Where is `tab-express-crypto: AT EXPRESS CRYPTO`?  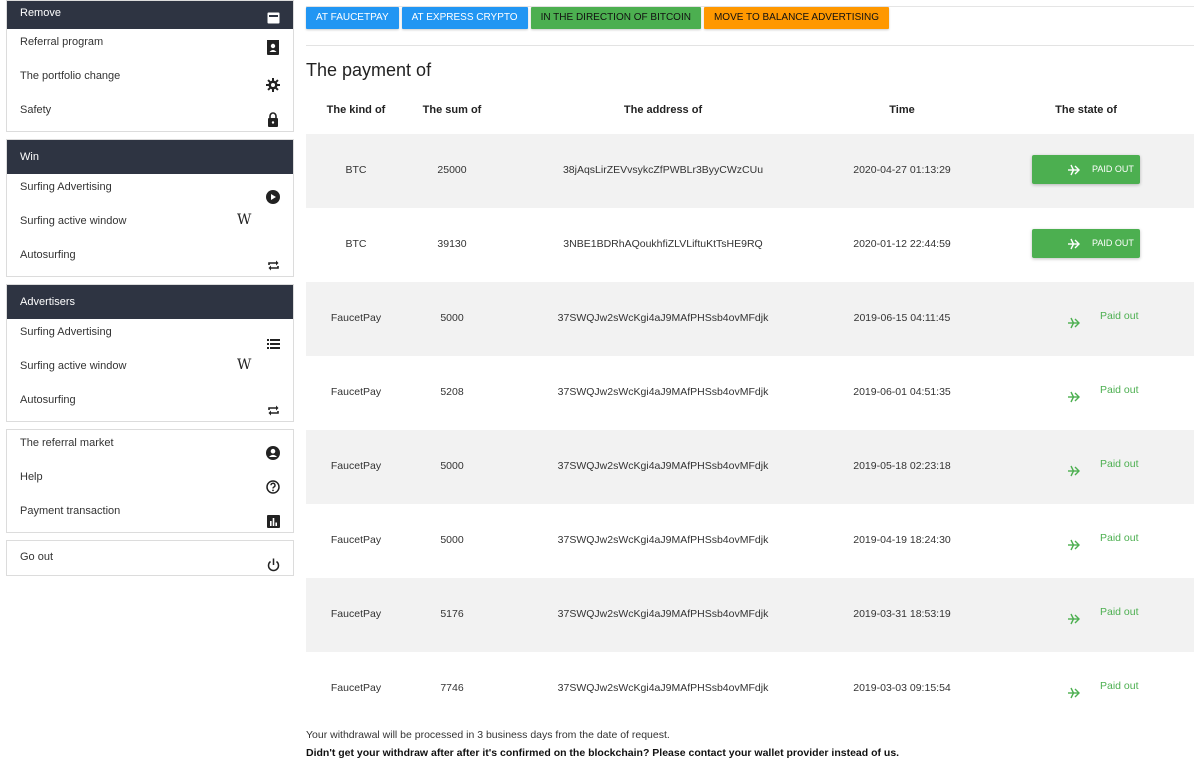 tab-express-crypto: AT EXPRESS CRYPTO is located at coordinates (464, 18).